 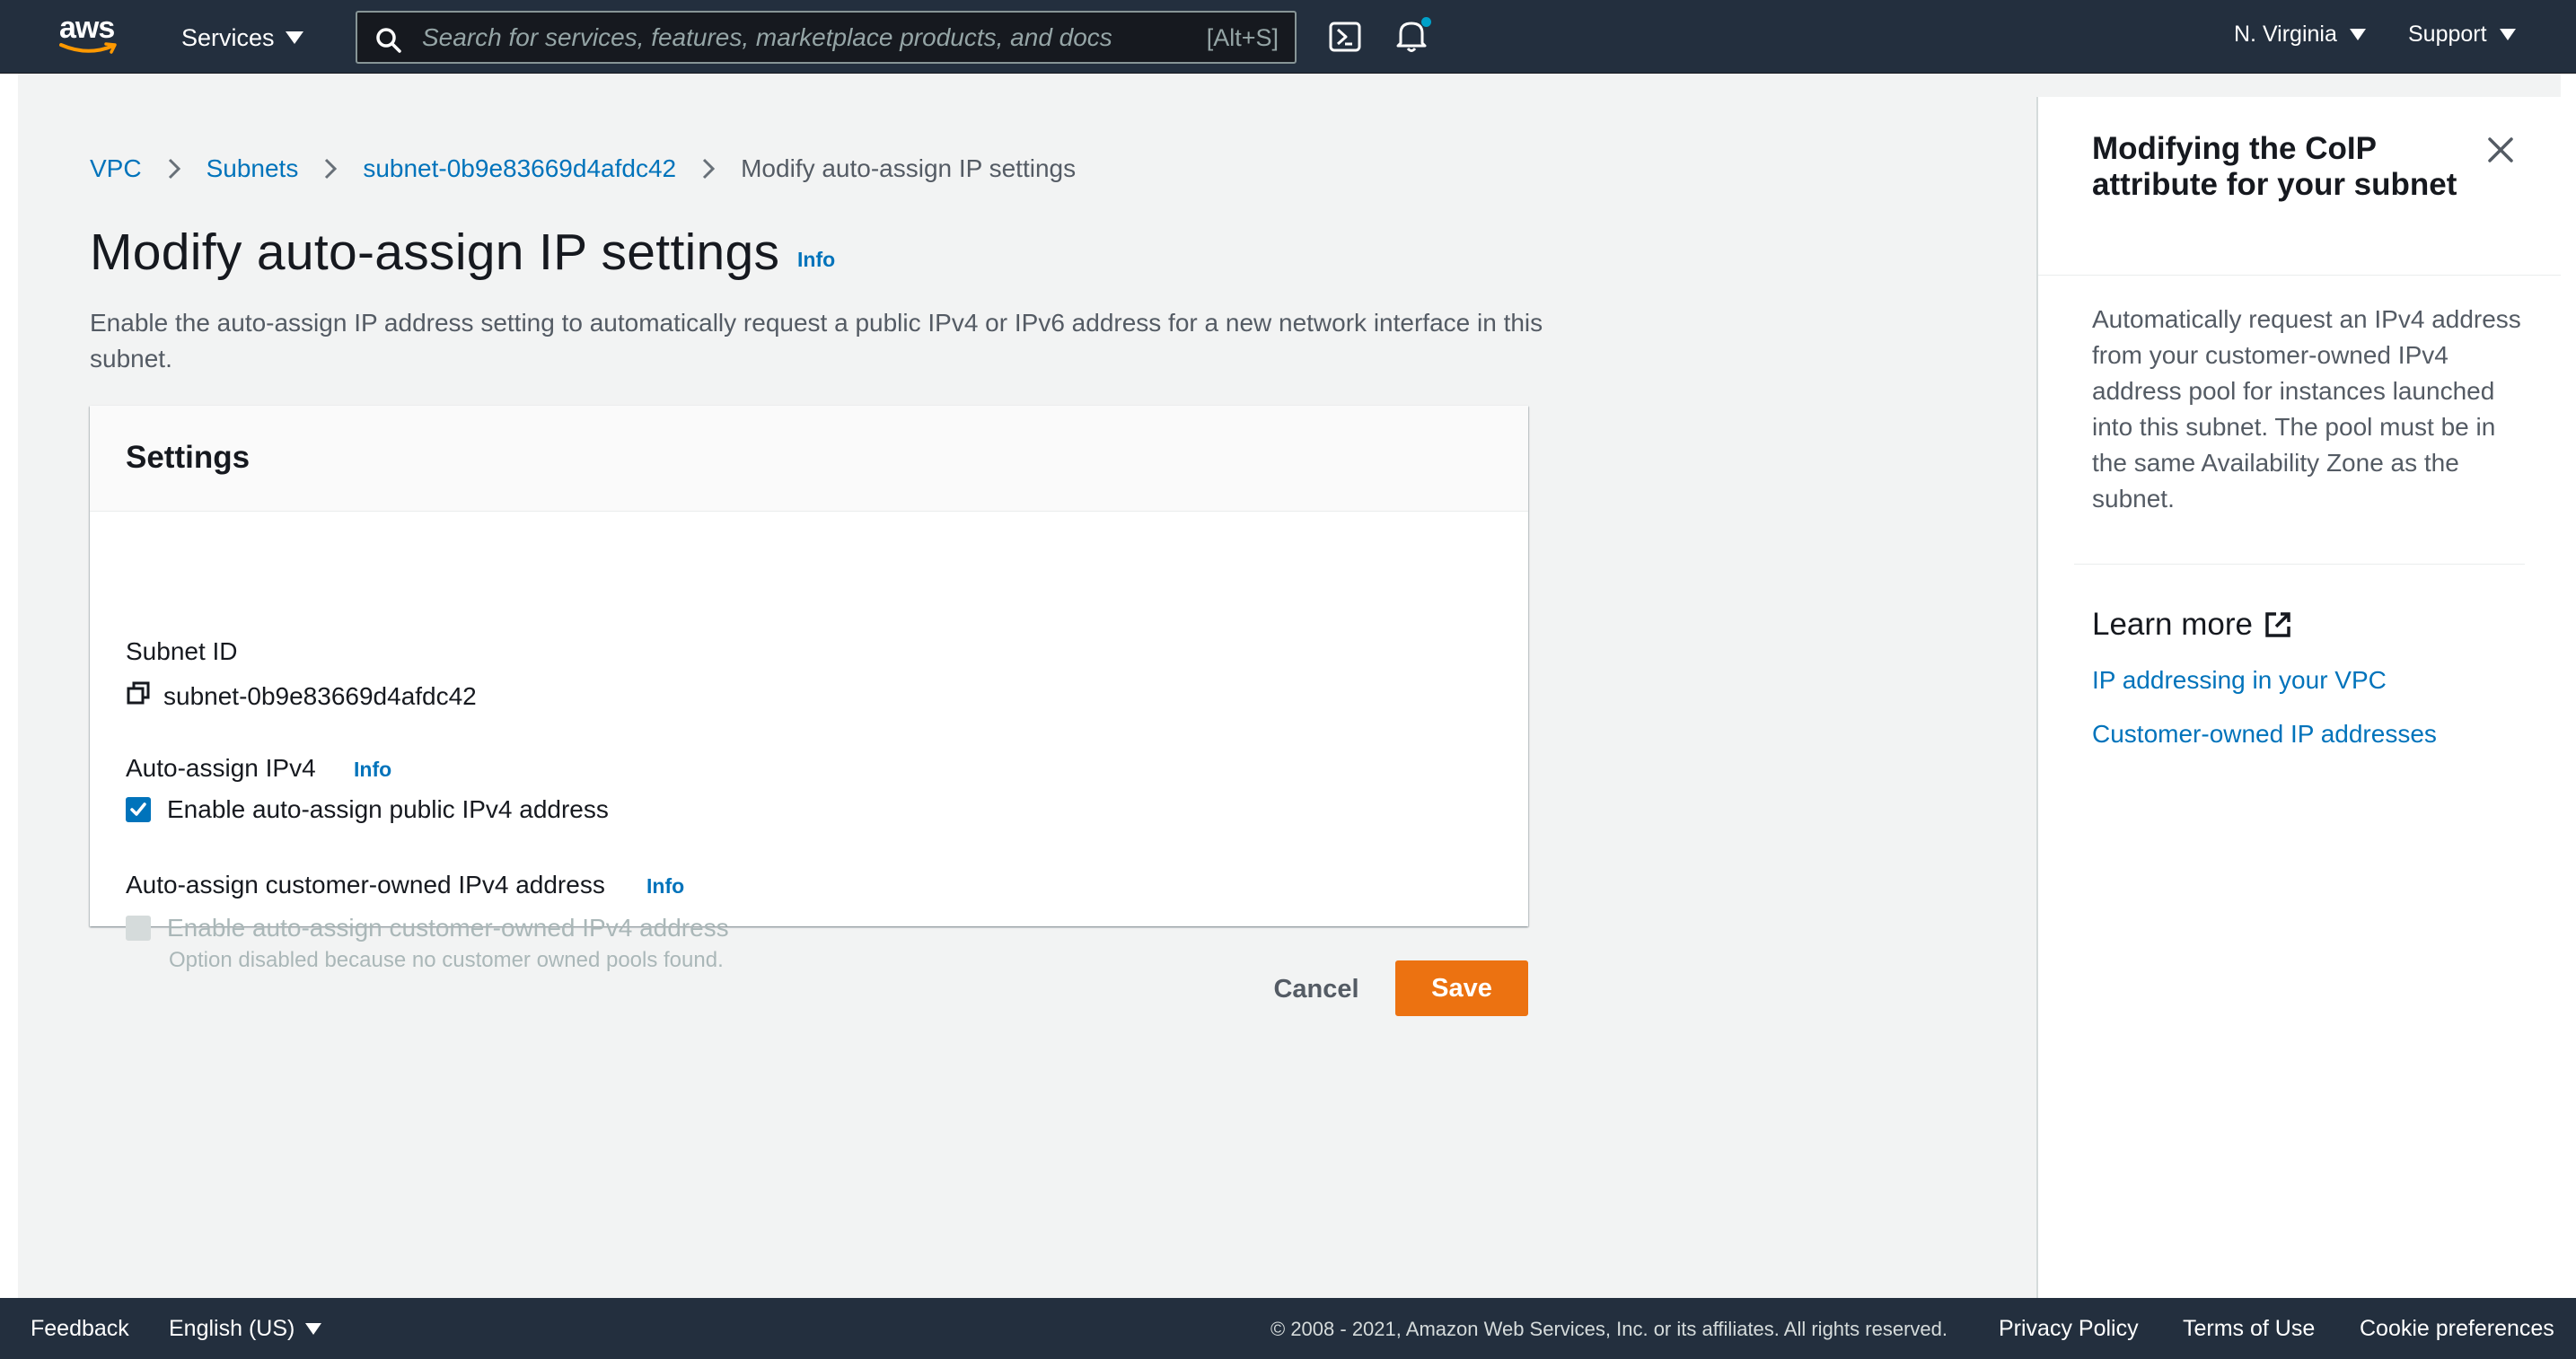 I want to click on breadcrumb-vpc: VPC, so click(x=116, y=168).